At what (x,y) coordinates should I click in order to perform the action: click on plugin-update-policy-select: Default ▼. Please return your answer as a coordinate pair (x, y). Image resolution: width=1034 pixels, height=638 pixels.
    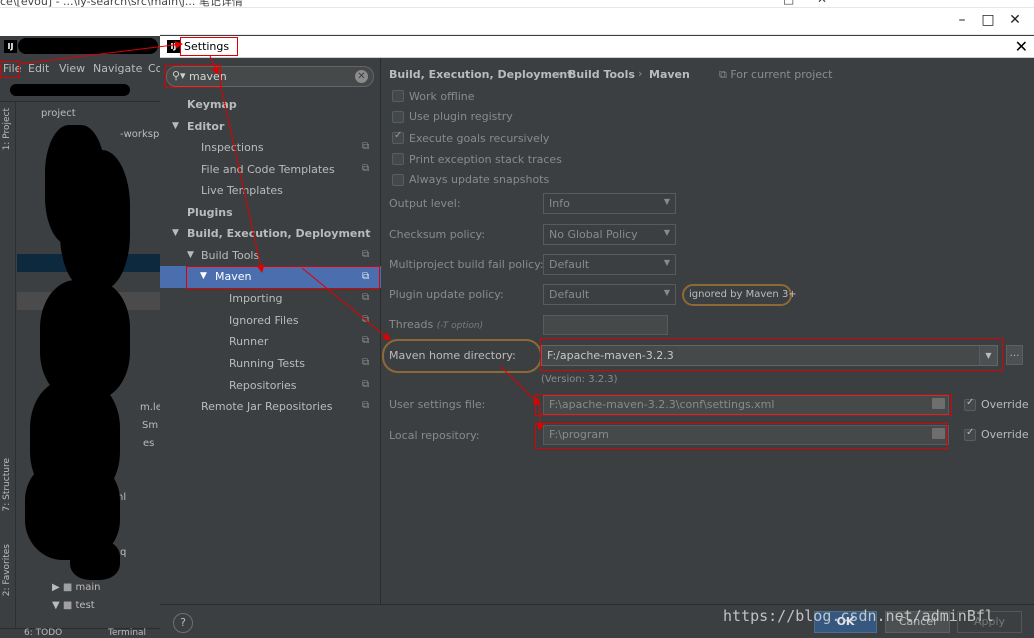
    Looking at the image, I should click on (609, 294).